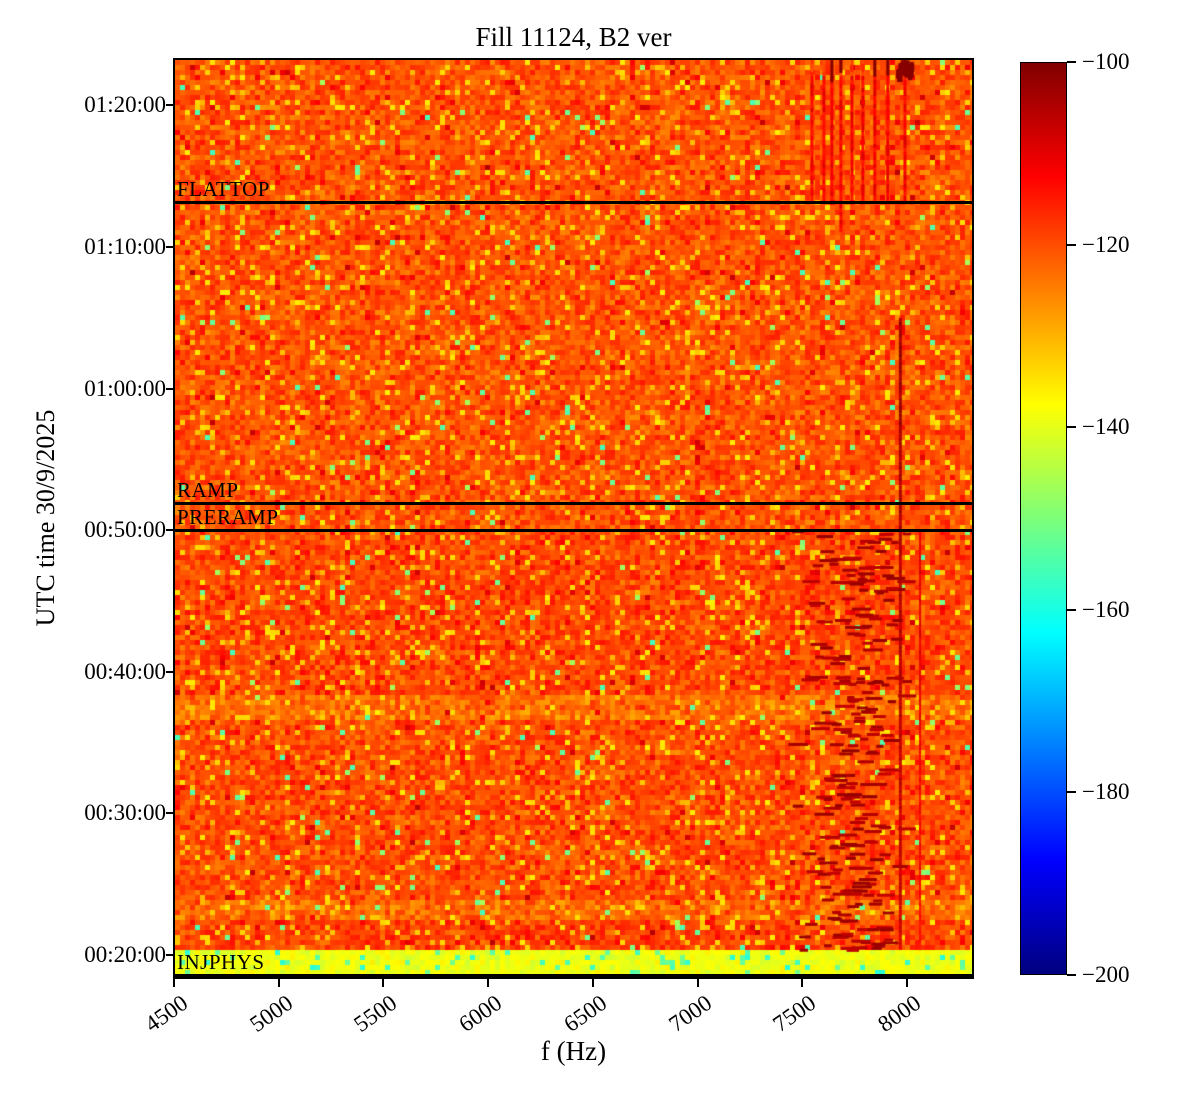 This screenshot has height=1100, width=1200. I want to click on x-tick-label: 5000, so click(271, 1013).